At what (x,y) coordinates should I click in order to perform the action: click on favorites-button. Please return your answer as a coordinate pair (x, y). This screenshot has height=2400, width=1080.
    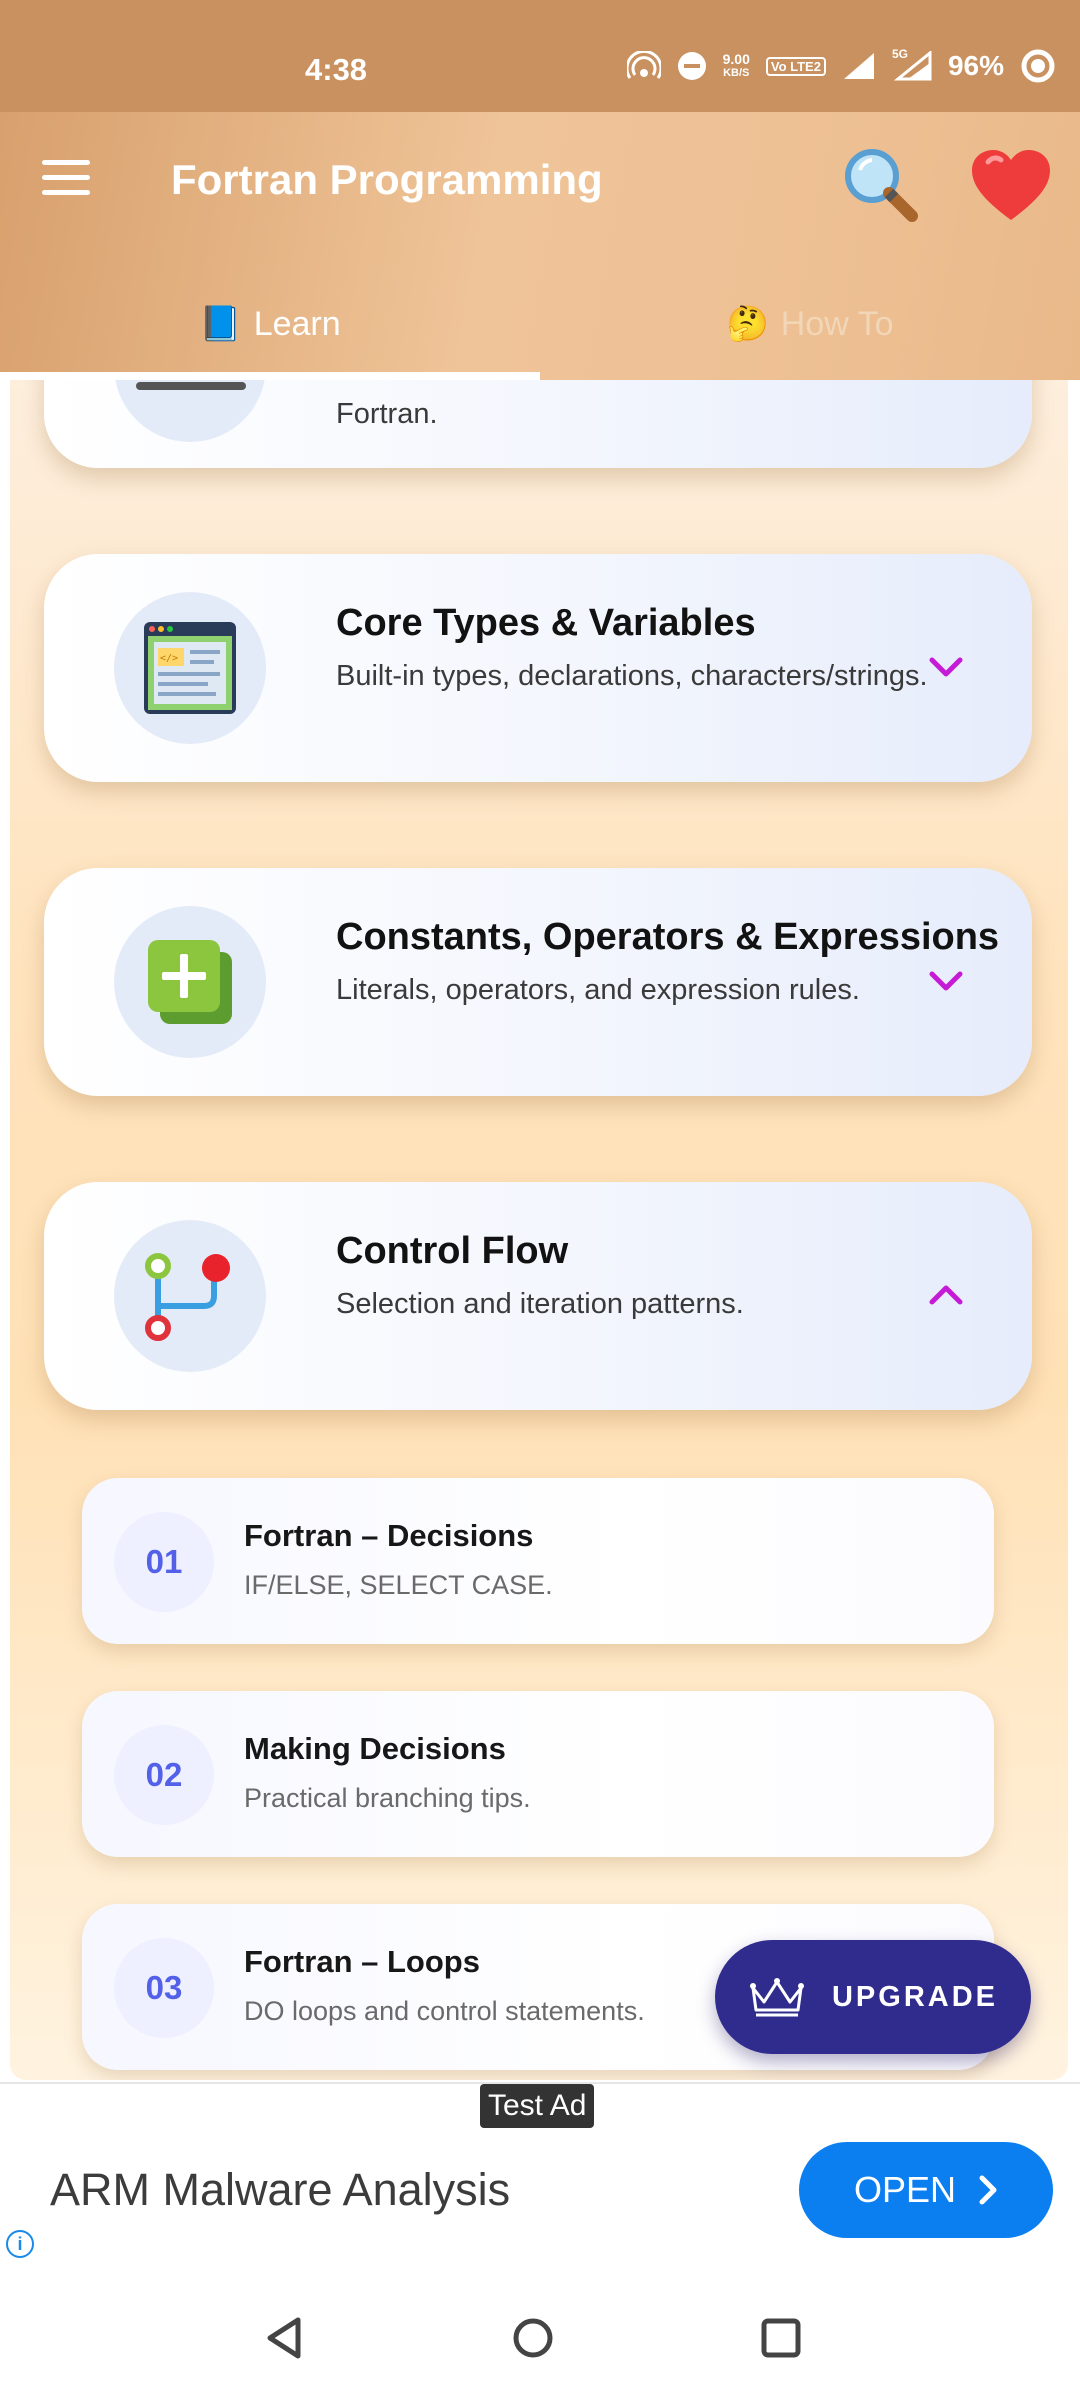
    Looking at the image, I should click on (1011, 185).